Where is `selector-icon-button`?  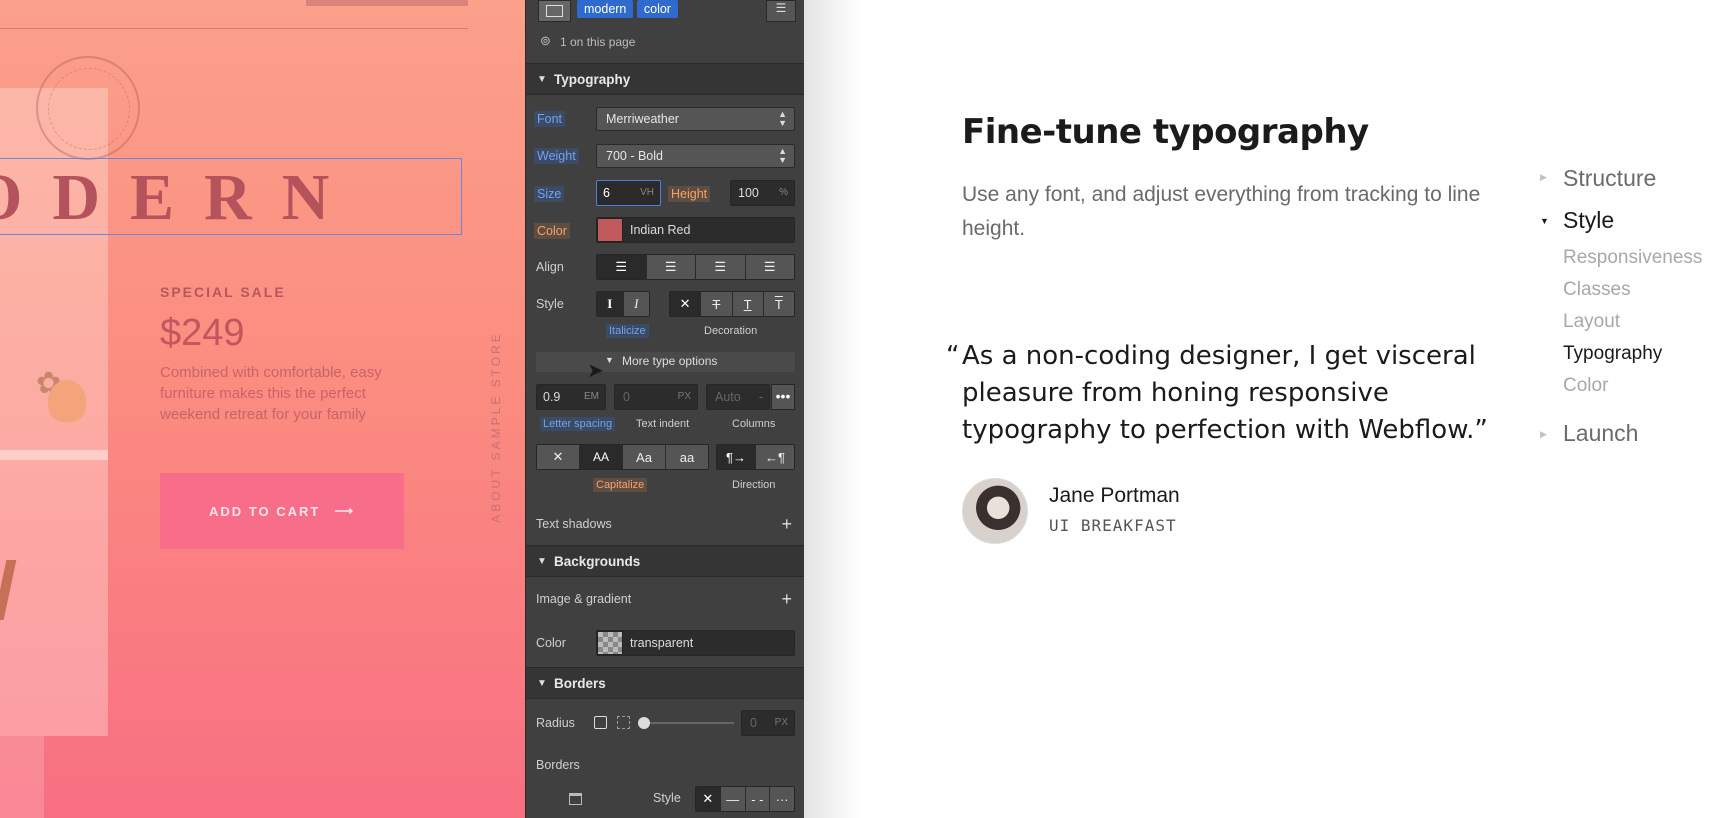
selector-icon-button is located at coordinates (554, 11).